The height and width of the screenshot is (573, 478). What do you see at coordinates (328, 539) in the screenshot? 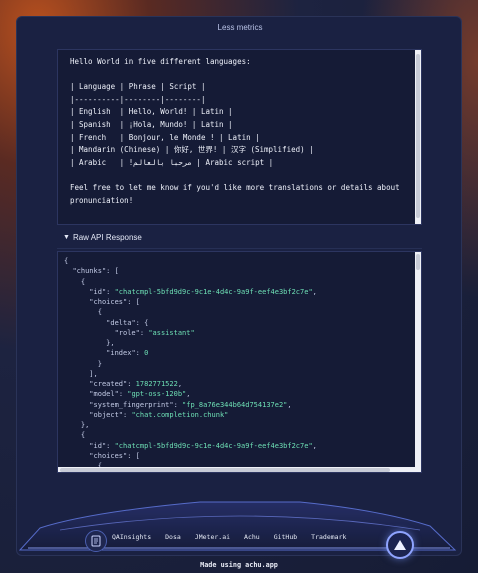
I see `footer-link-trademark: Trademark` at bounding box center [328, 539].